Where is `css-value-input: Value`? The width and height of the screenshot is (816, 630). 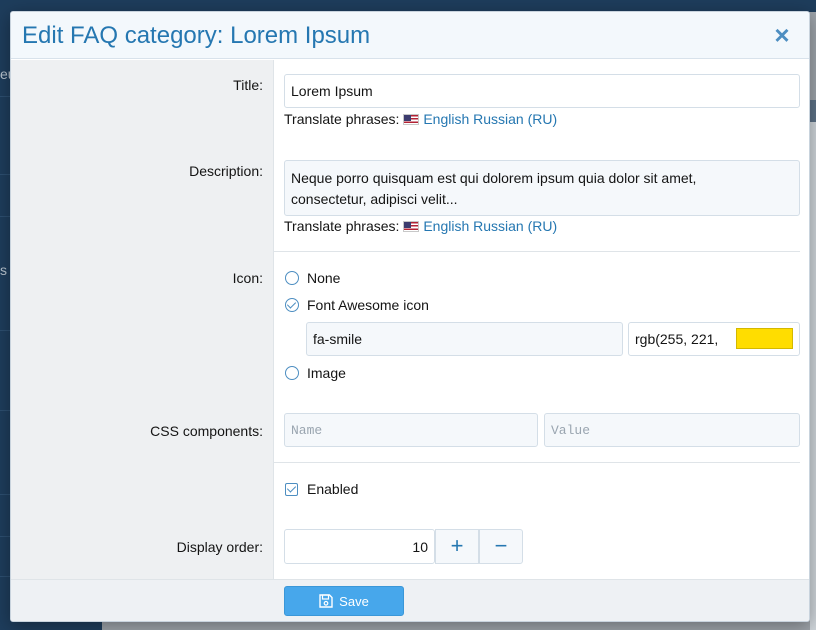 css-value-input: Value is located at coordinates (672, 430).